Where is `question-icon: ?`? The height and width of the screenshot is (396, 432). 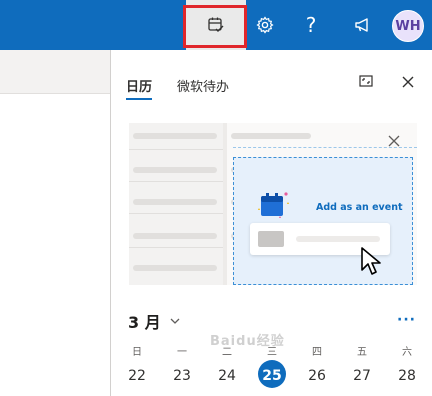 question-icon: ? is located at coordinates (311, 25).